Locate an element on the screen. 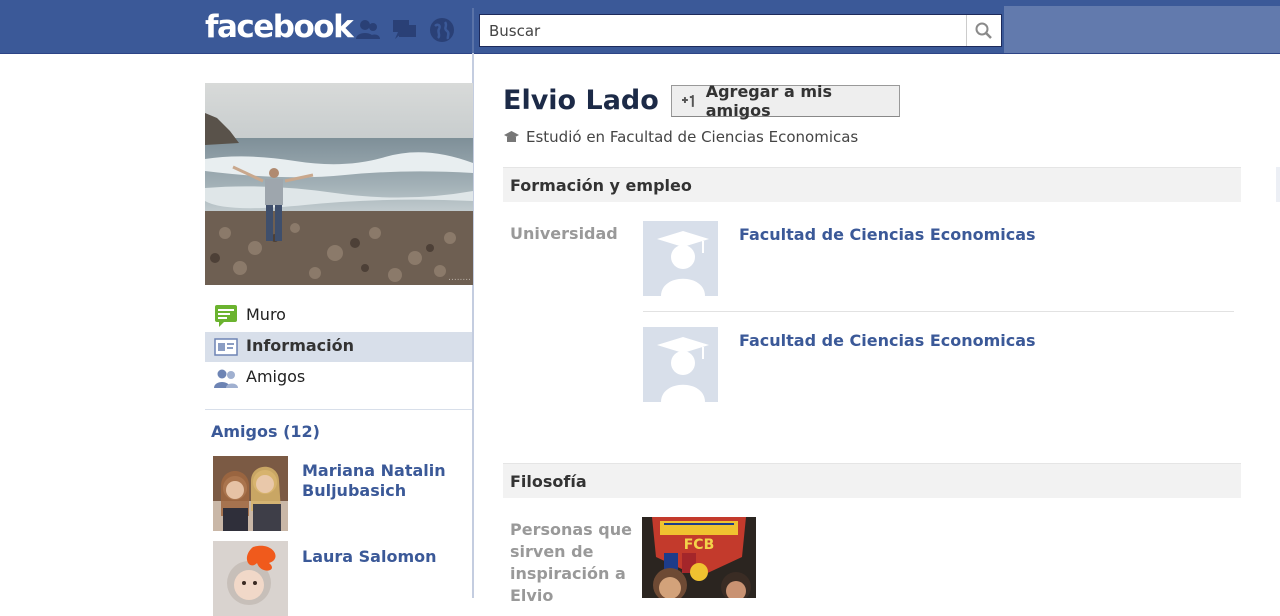 The height and width of the screenshot is (616, 1280). friends-heading: Amigos (12) is located at coordinates (265, 431).